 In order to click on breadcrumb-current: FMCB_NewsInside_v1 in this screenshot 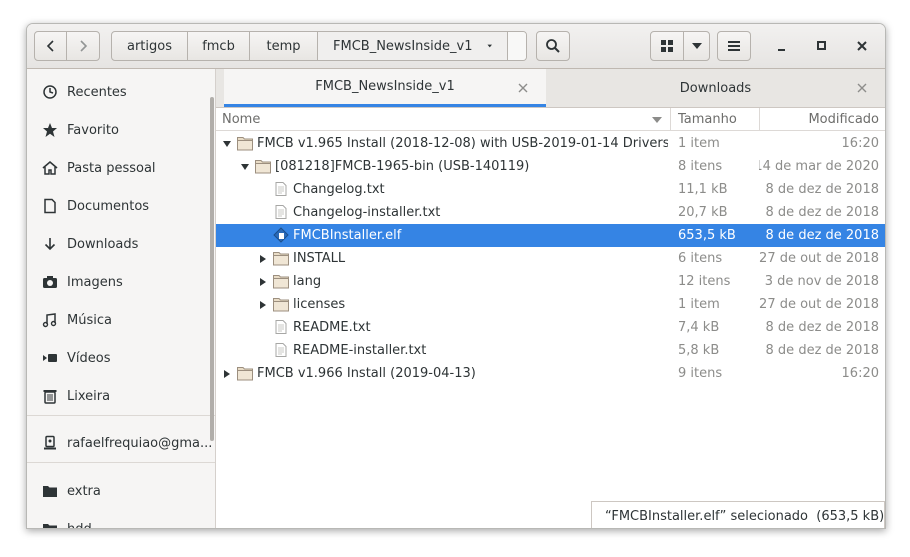, I will do `click(413, 46)`.